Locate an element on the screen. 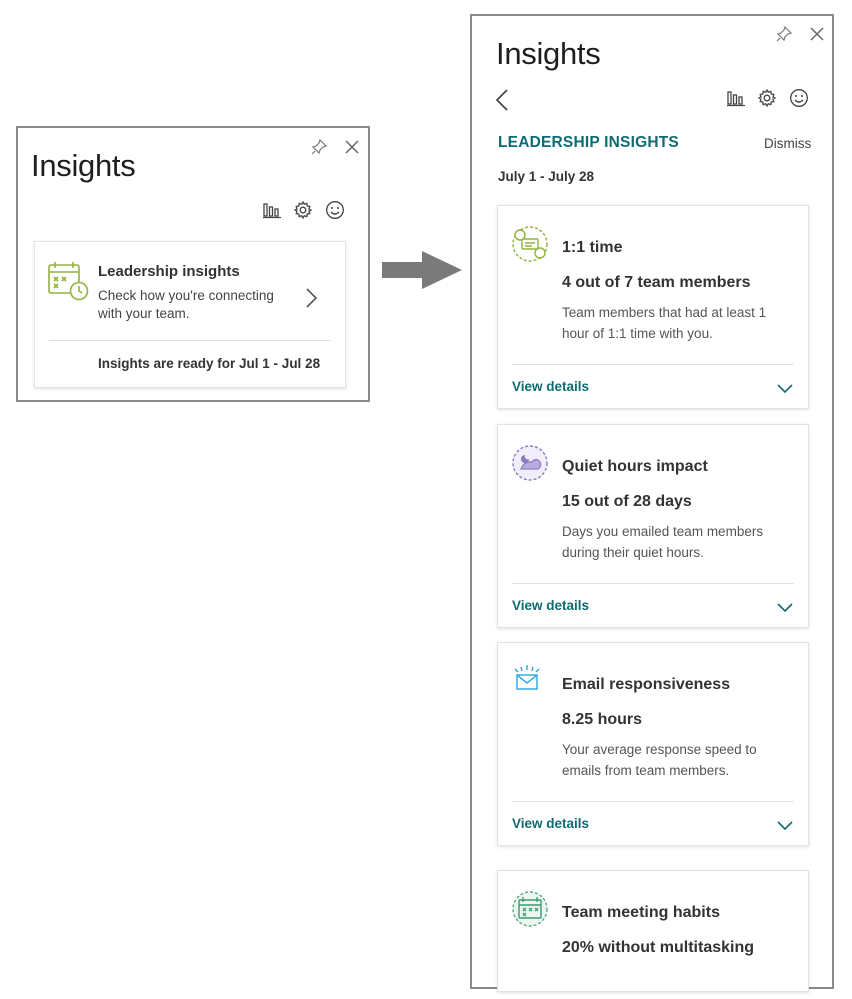 The width and height of the screenshot is (852, 999). card-title: Email responsiveness is located at coordinates (646, 684).